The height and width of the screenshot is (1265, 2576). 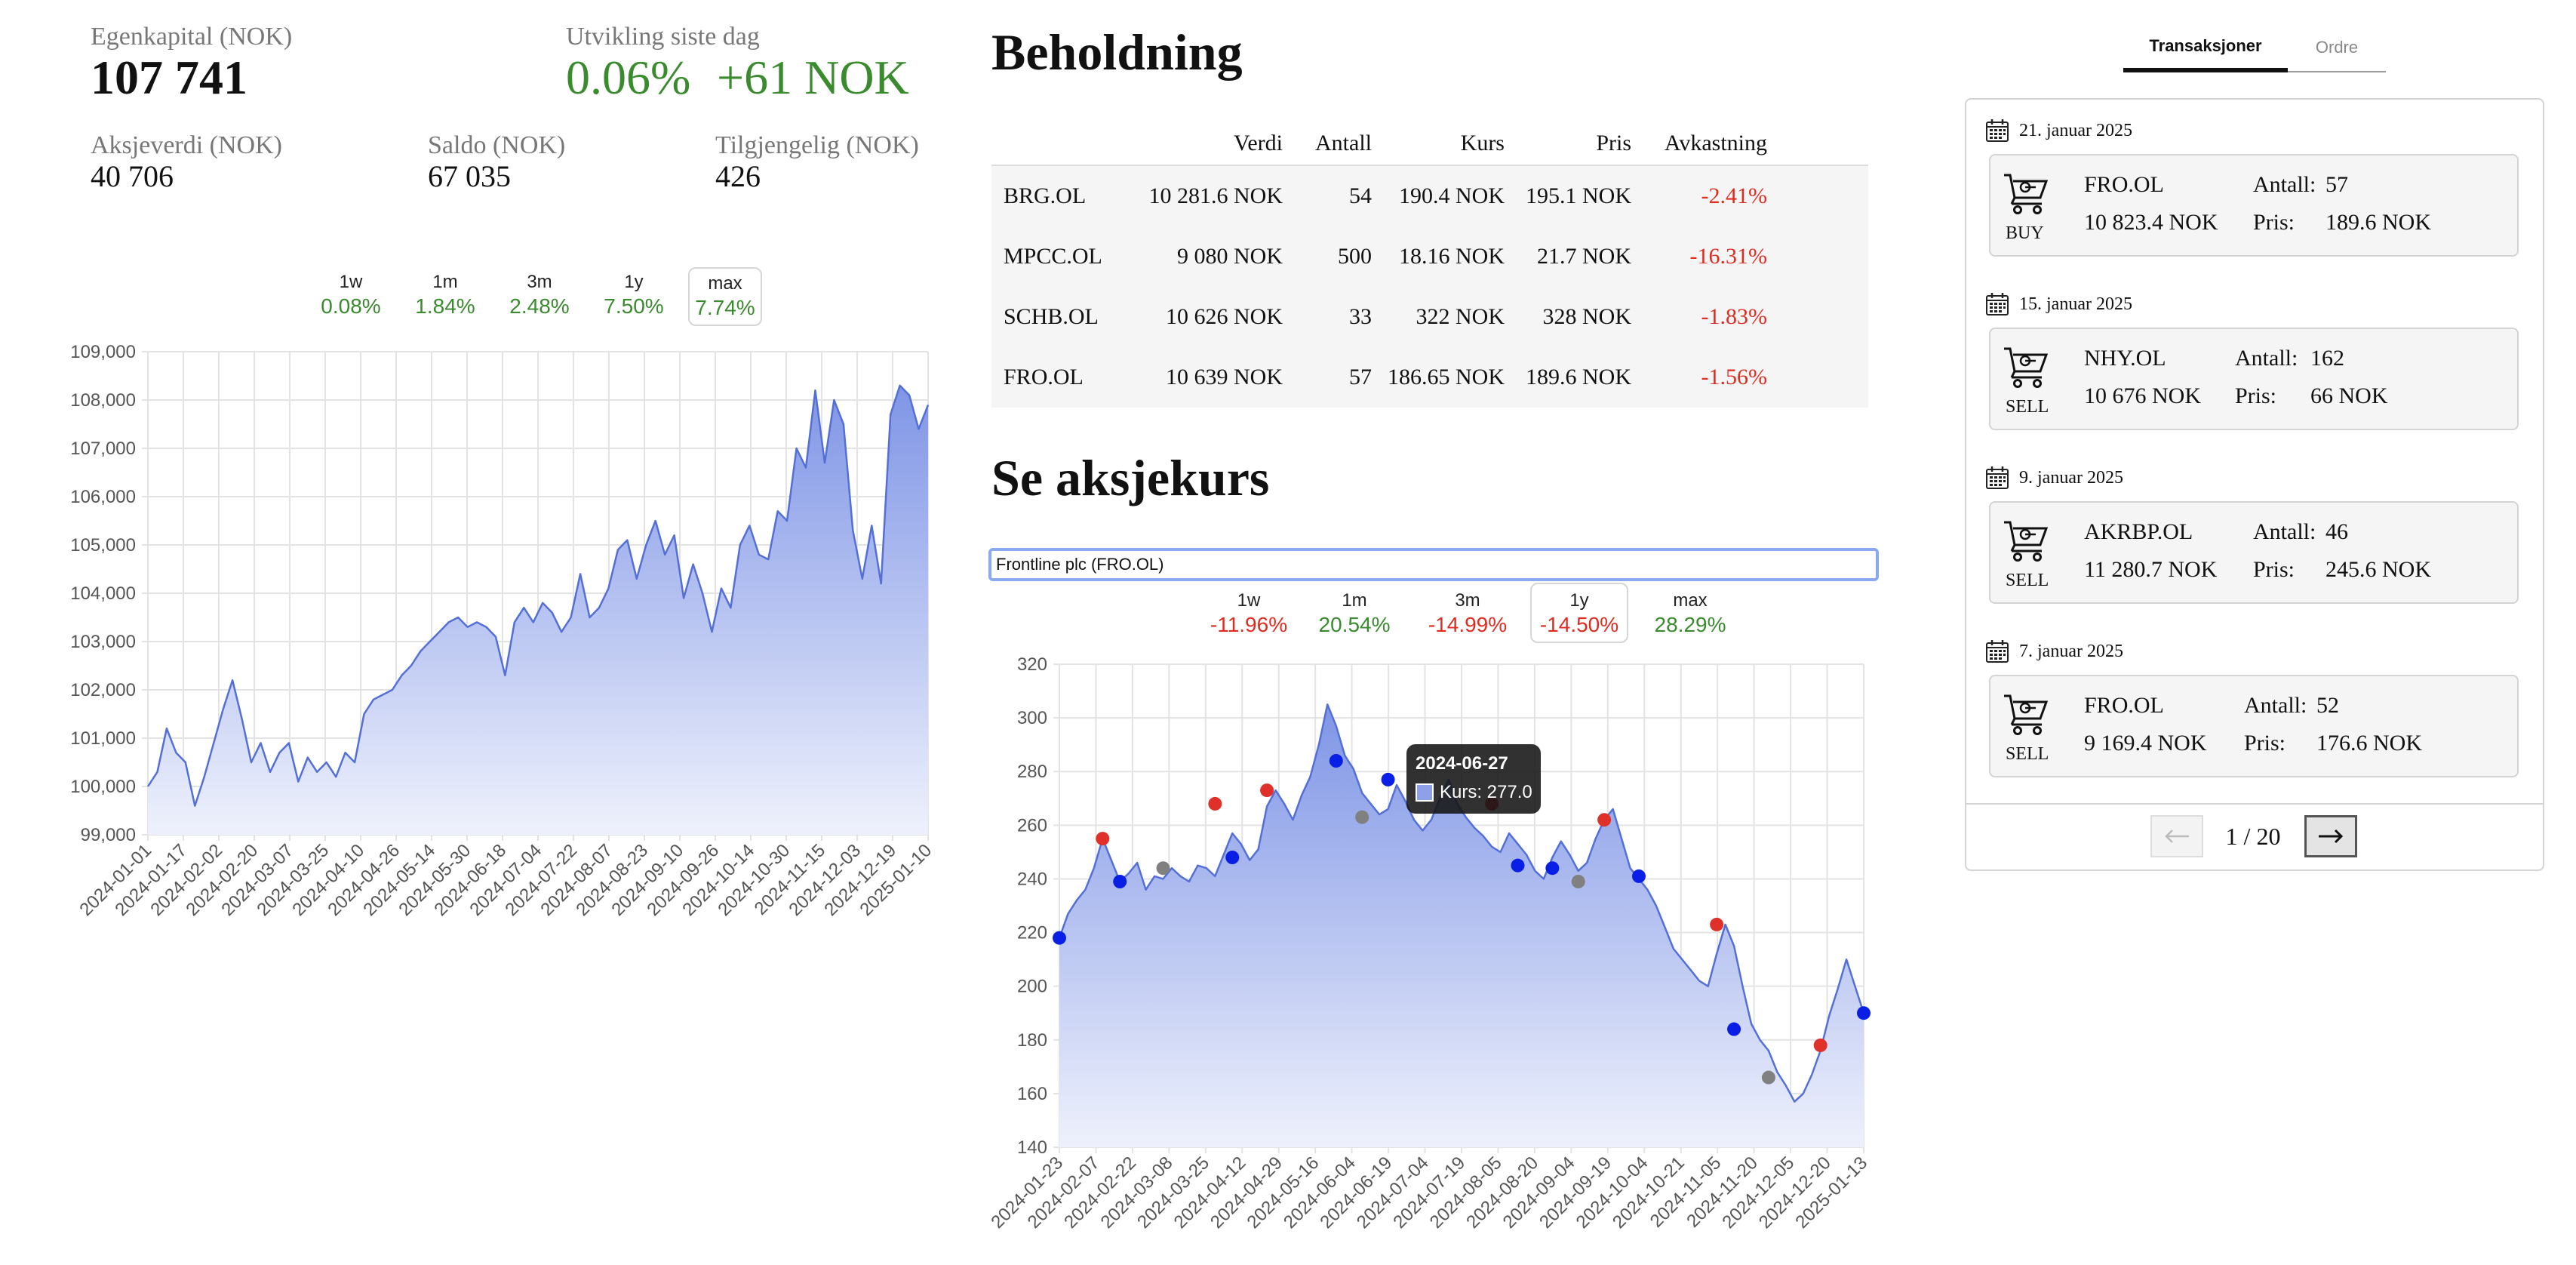 I want to click on cell-ticker: FRO.OL, so click(x=1044, y=377).